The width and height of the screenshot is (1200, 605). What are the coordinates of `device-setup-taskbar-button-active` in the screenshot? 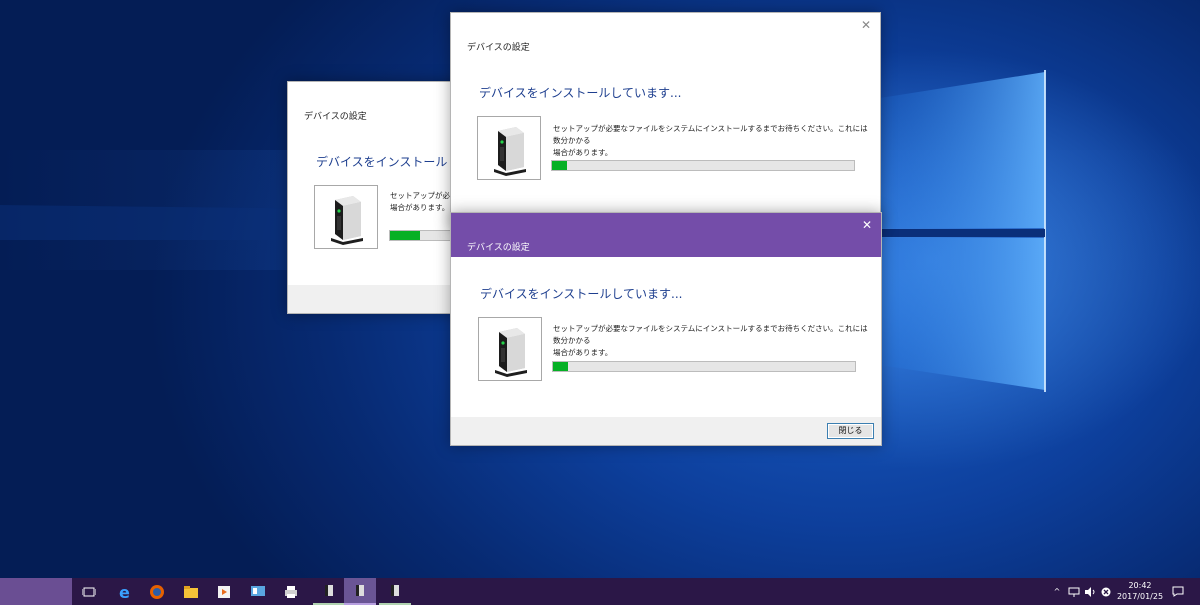 It's located at (360, 591).